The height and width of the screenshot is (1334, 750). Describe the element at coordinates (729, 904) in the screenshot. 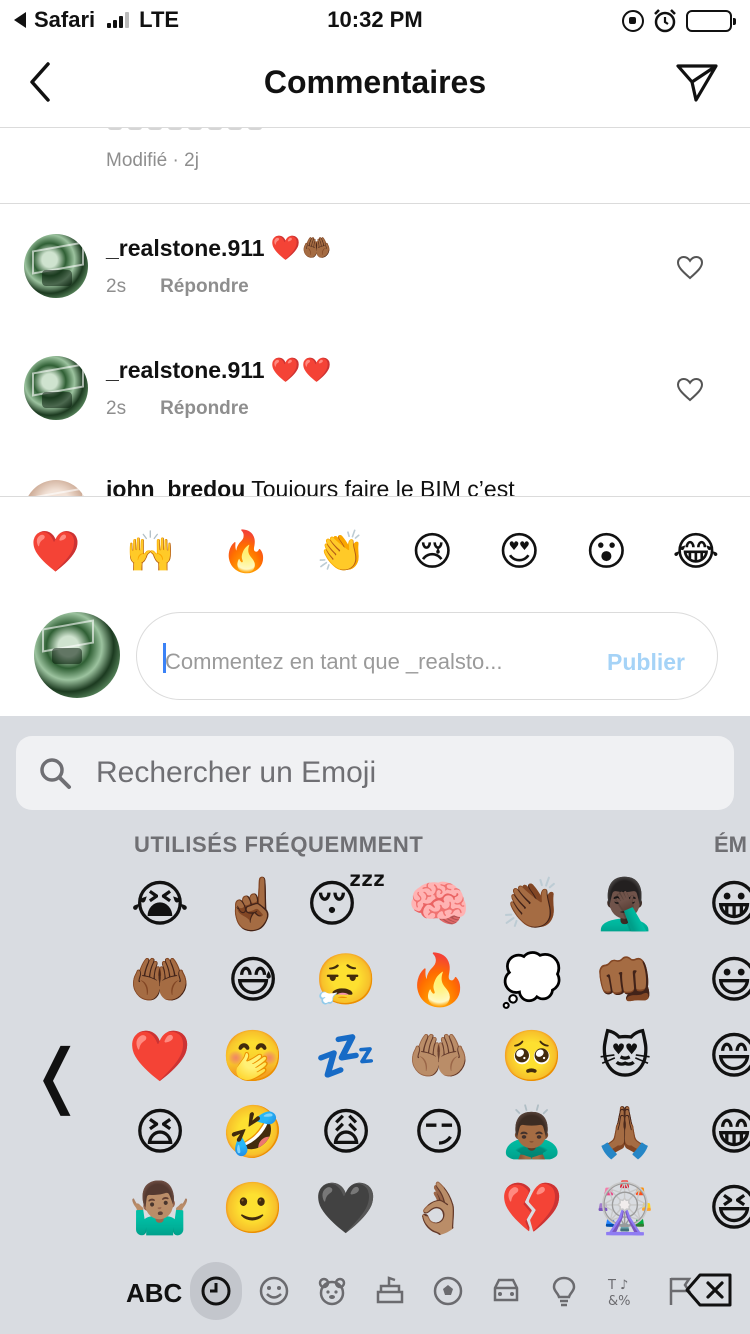

I see `emoji-key-partial: 😀` at that location.